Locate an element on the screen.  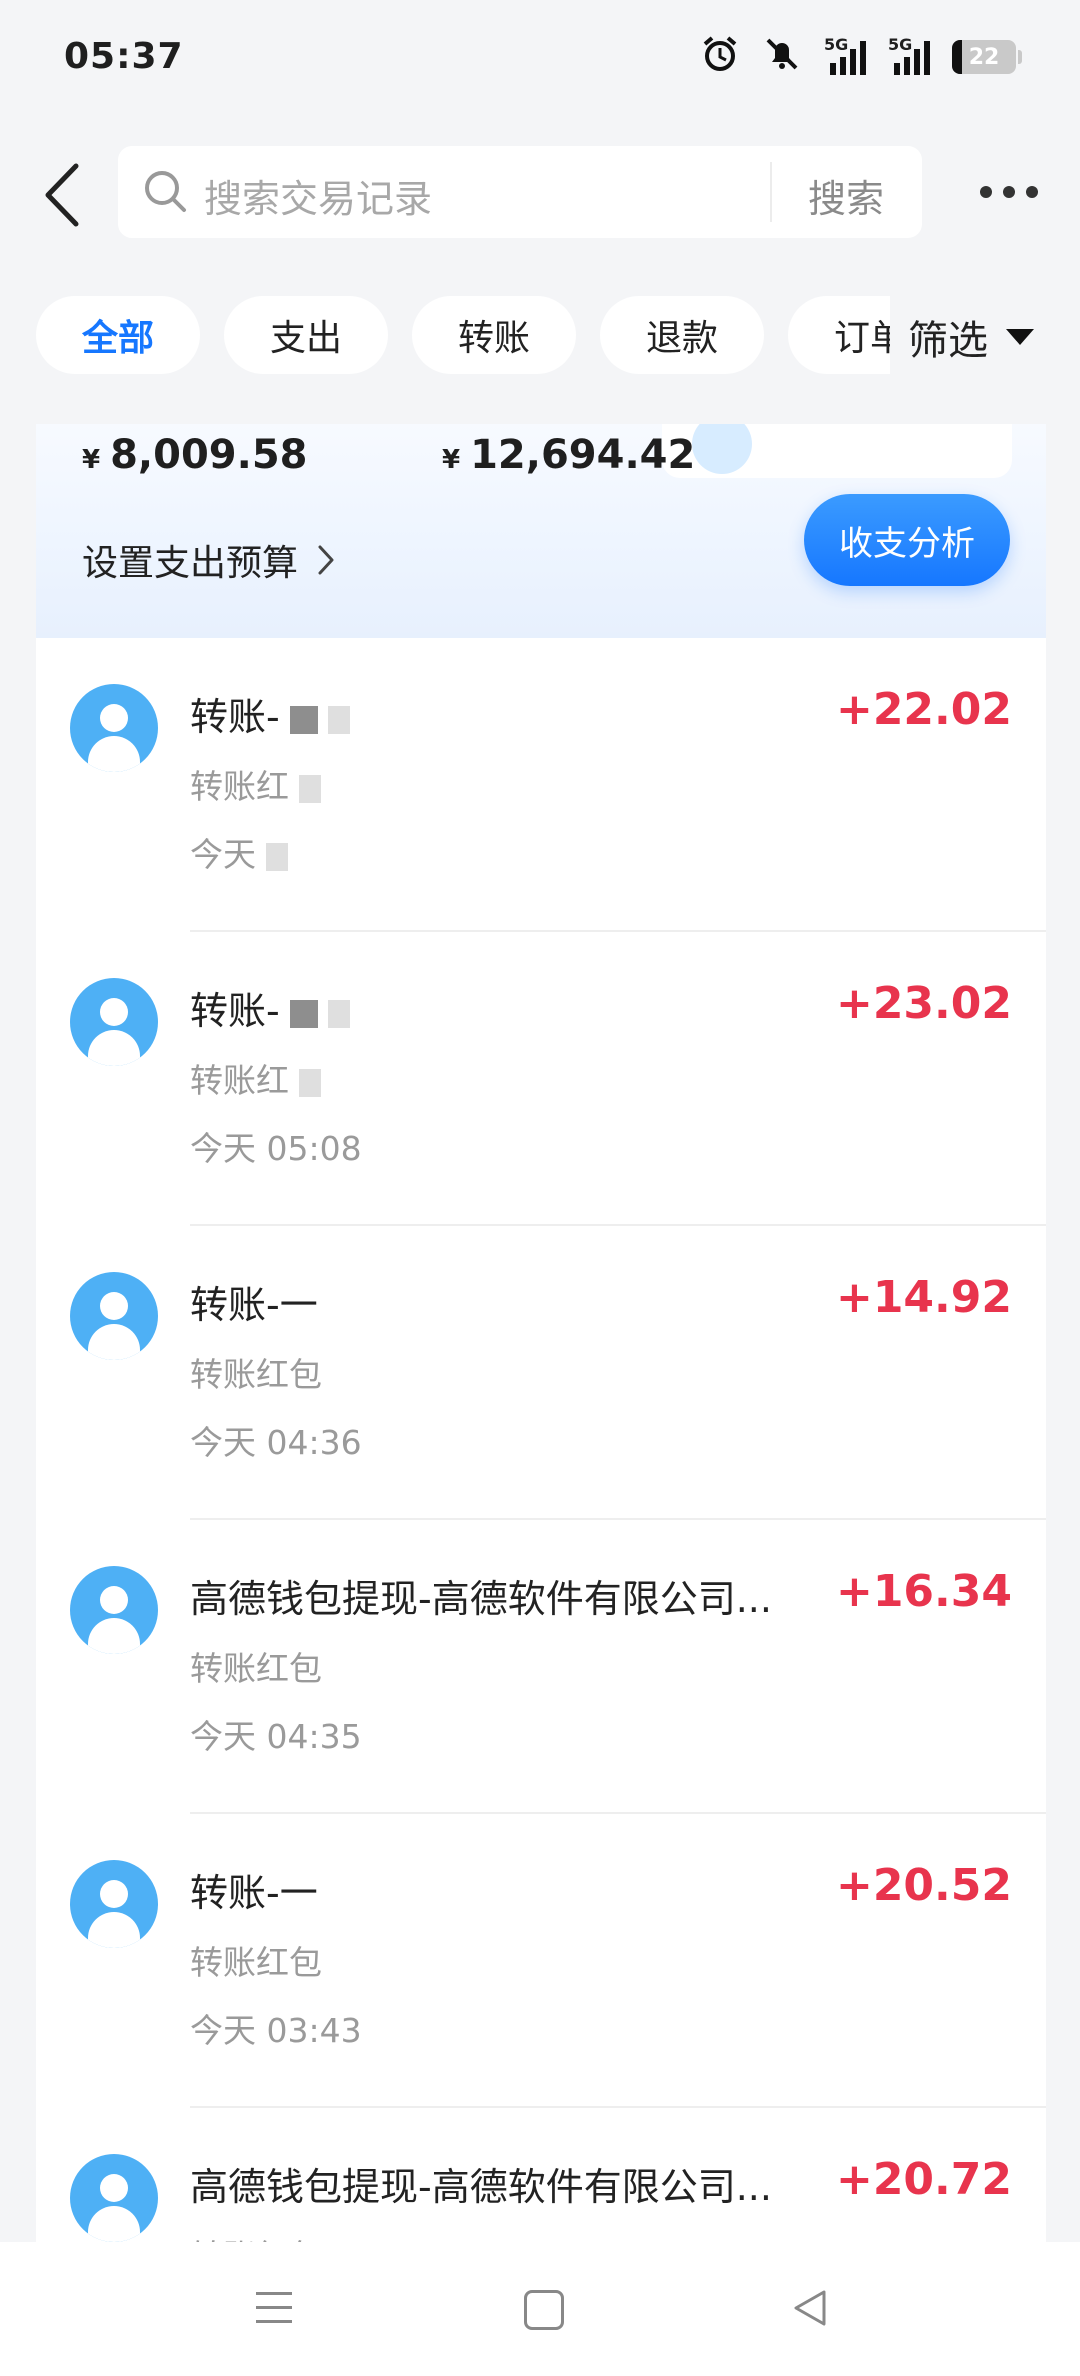
alarm-icon is located at coordinates (720, 57).